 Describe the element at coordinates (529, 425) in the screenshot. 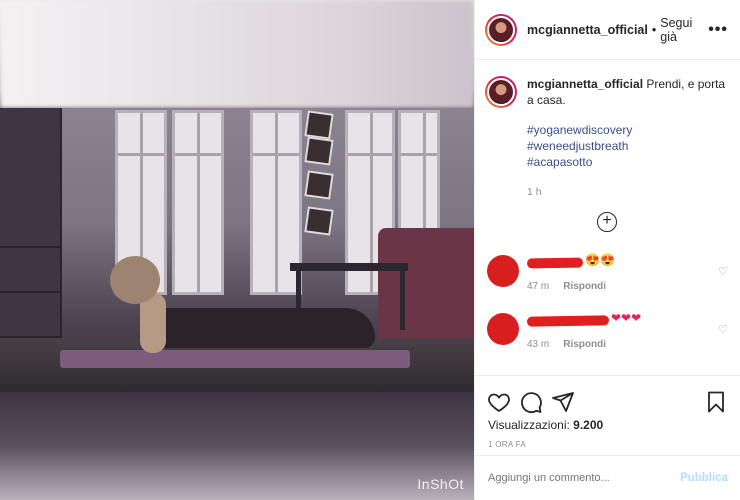

I see `views-label: Visualizzazioni:` at that location.